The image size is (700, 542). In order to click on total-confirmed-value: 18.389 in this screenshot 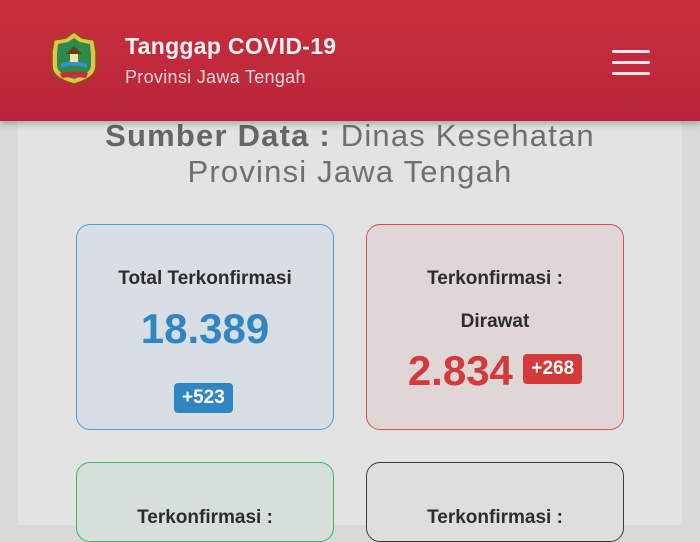, I will do `click(205, 328)`.